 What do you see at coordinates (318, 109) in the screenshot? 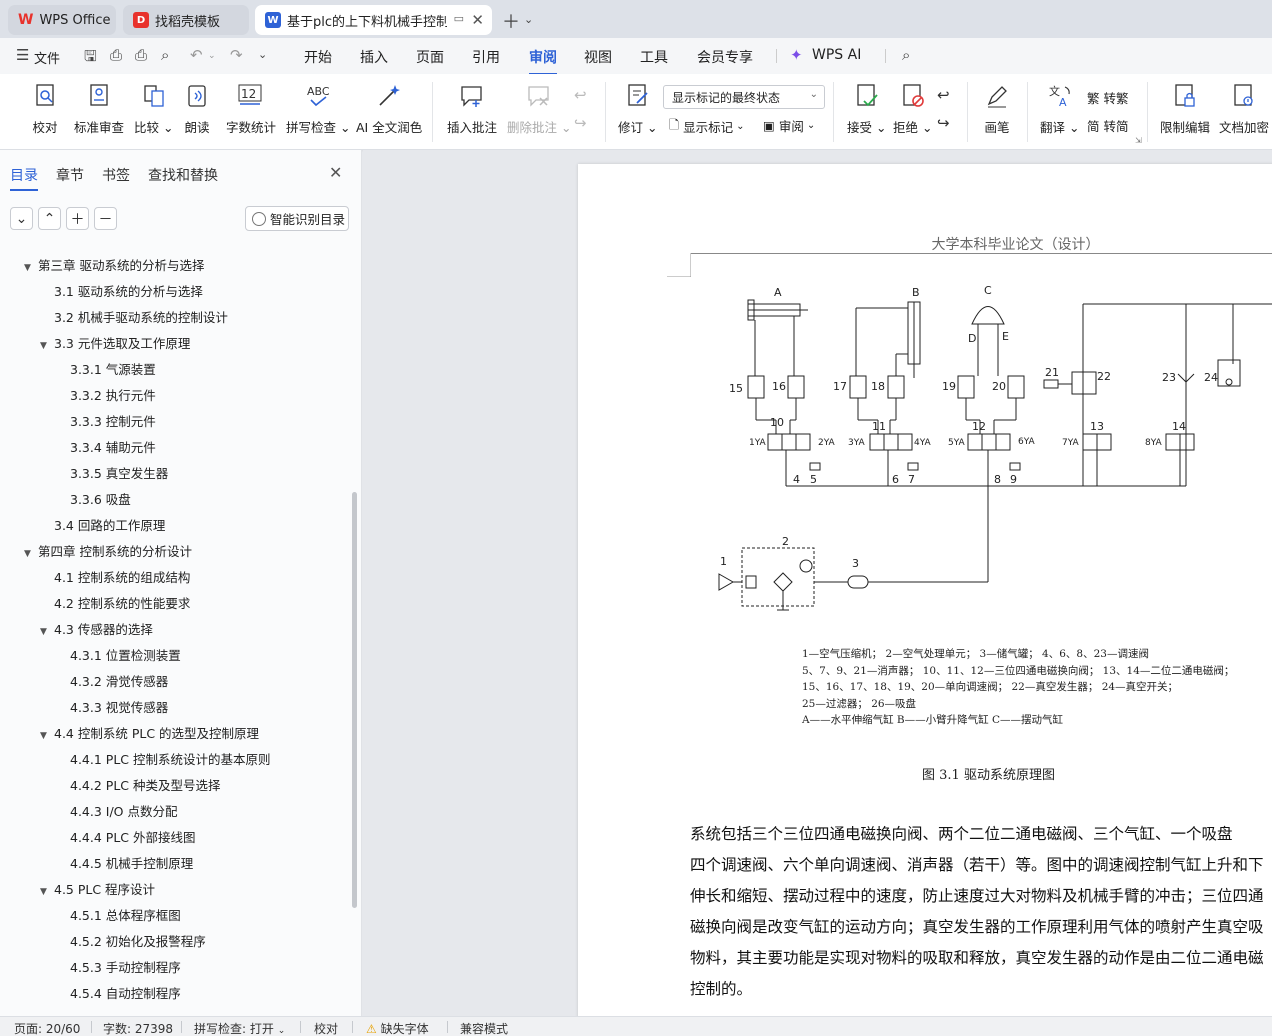
I see `spell-check-button: ABC 拼写检查 ⌄` at bounding box center [318, 109].